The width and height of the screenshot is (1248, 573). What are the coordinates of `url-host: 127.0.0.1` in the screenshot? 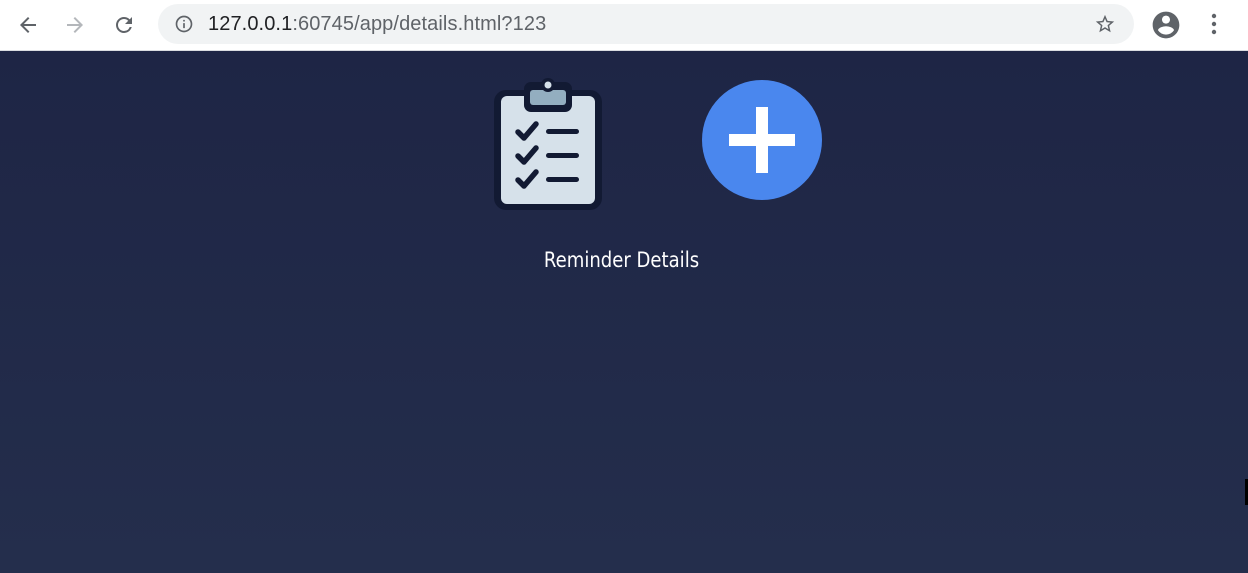 It's located at (250, 24).